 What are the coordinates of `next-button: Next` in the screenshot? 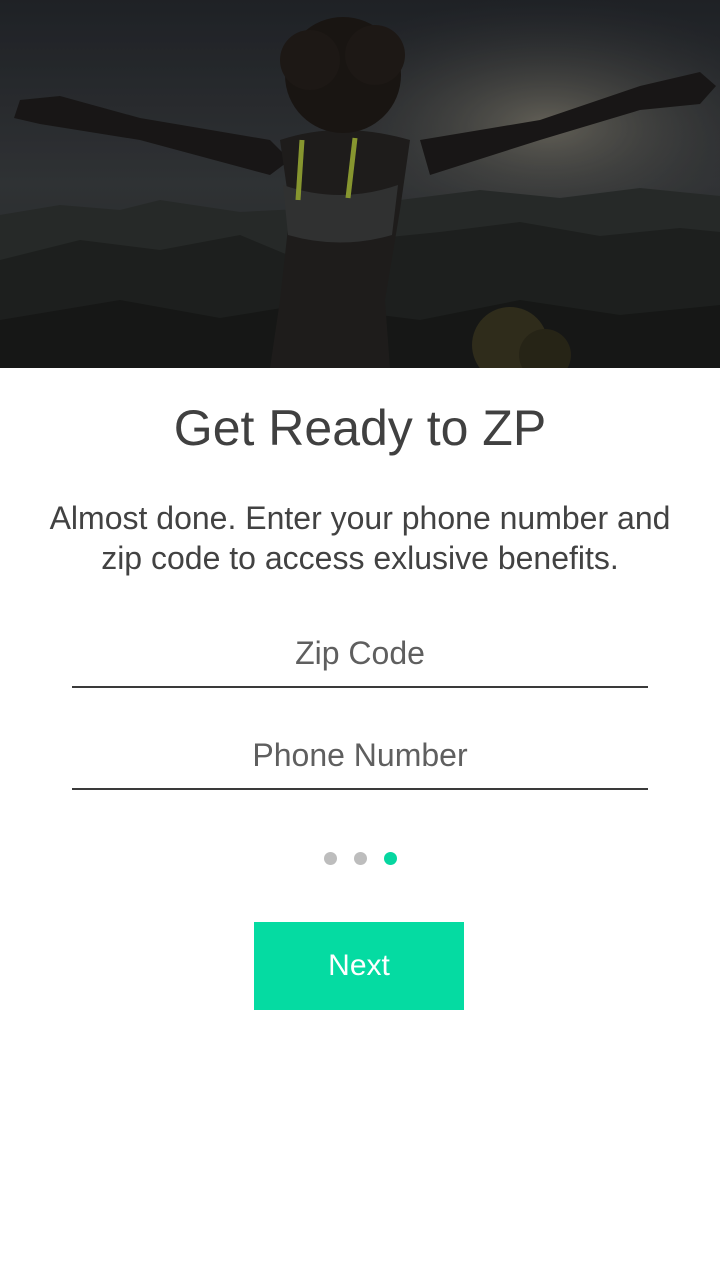 It's located at (359, 966).